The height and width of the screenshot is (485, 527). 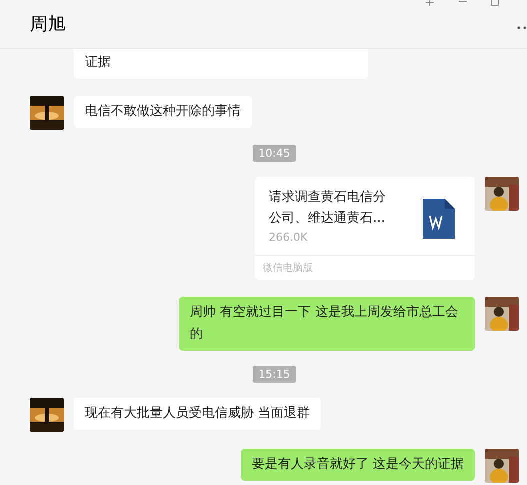 What do you see at coordinates (163, 112) in the screenshot?
I see `message-bubble: 电信不敢做这种开除的事情` at bounding box center [163, 112].